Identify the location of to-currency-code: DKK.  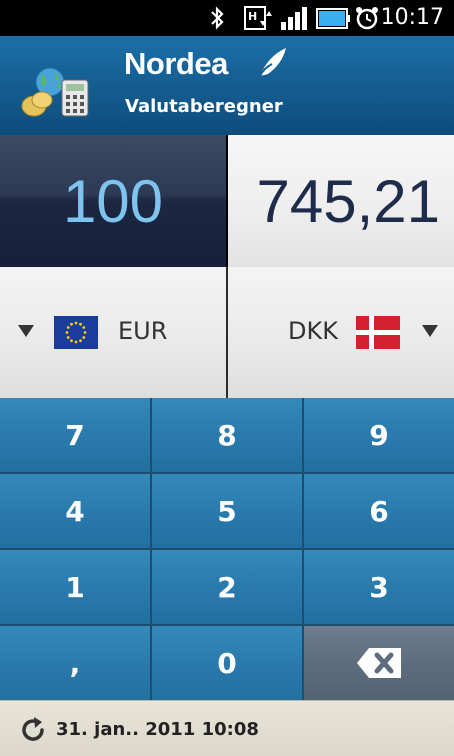
(313, 331).